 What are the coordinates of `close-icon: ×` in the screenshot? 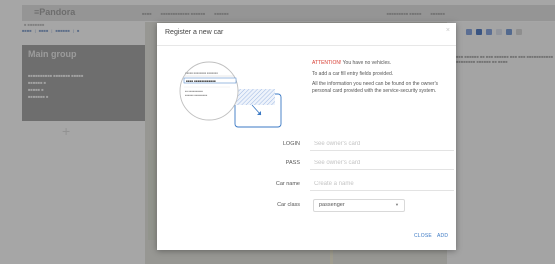 It's located at (448, 30).